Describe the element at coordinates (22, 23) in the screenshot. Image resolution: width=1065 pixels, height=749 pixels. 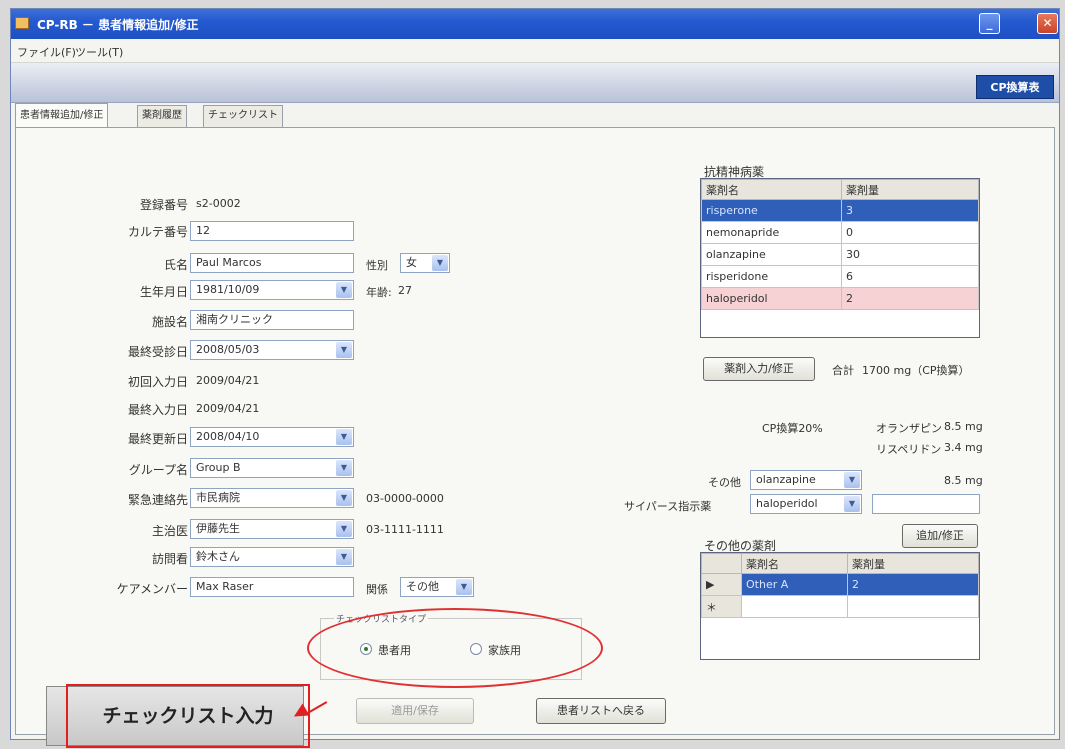
I see `app-icon` at that location.